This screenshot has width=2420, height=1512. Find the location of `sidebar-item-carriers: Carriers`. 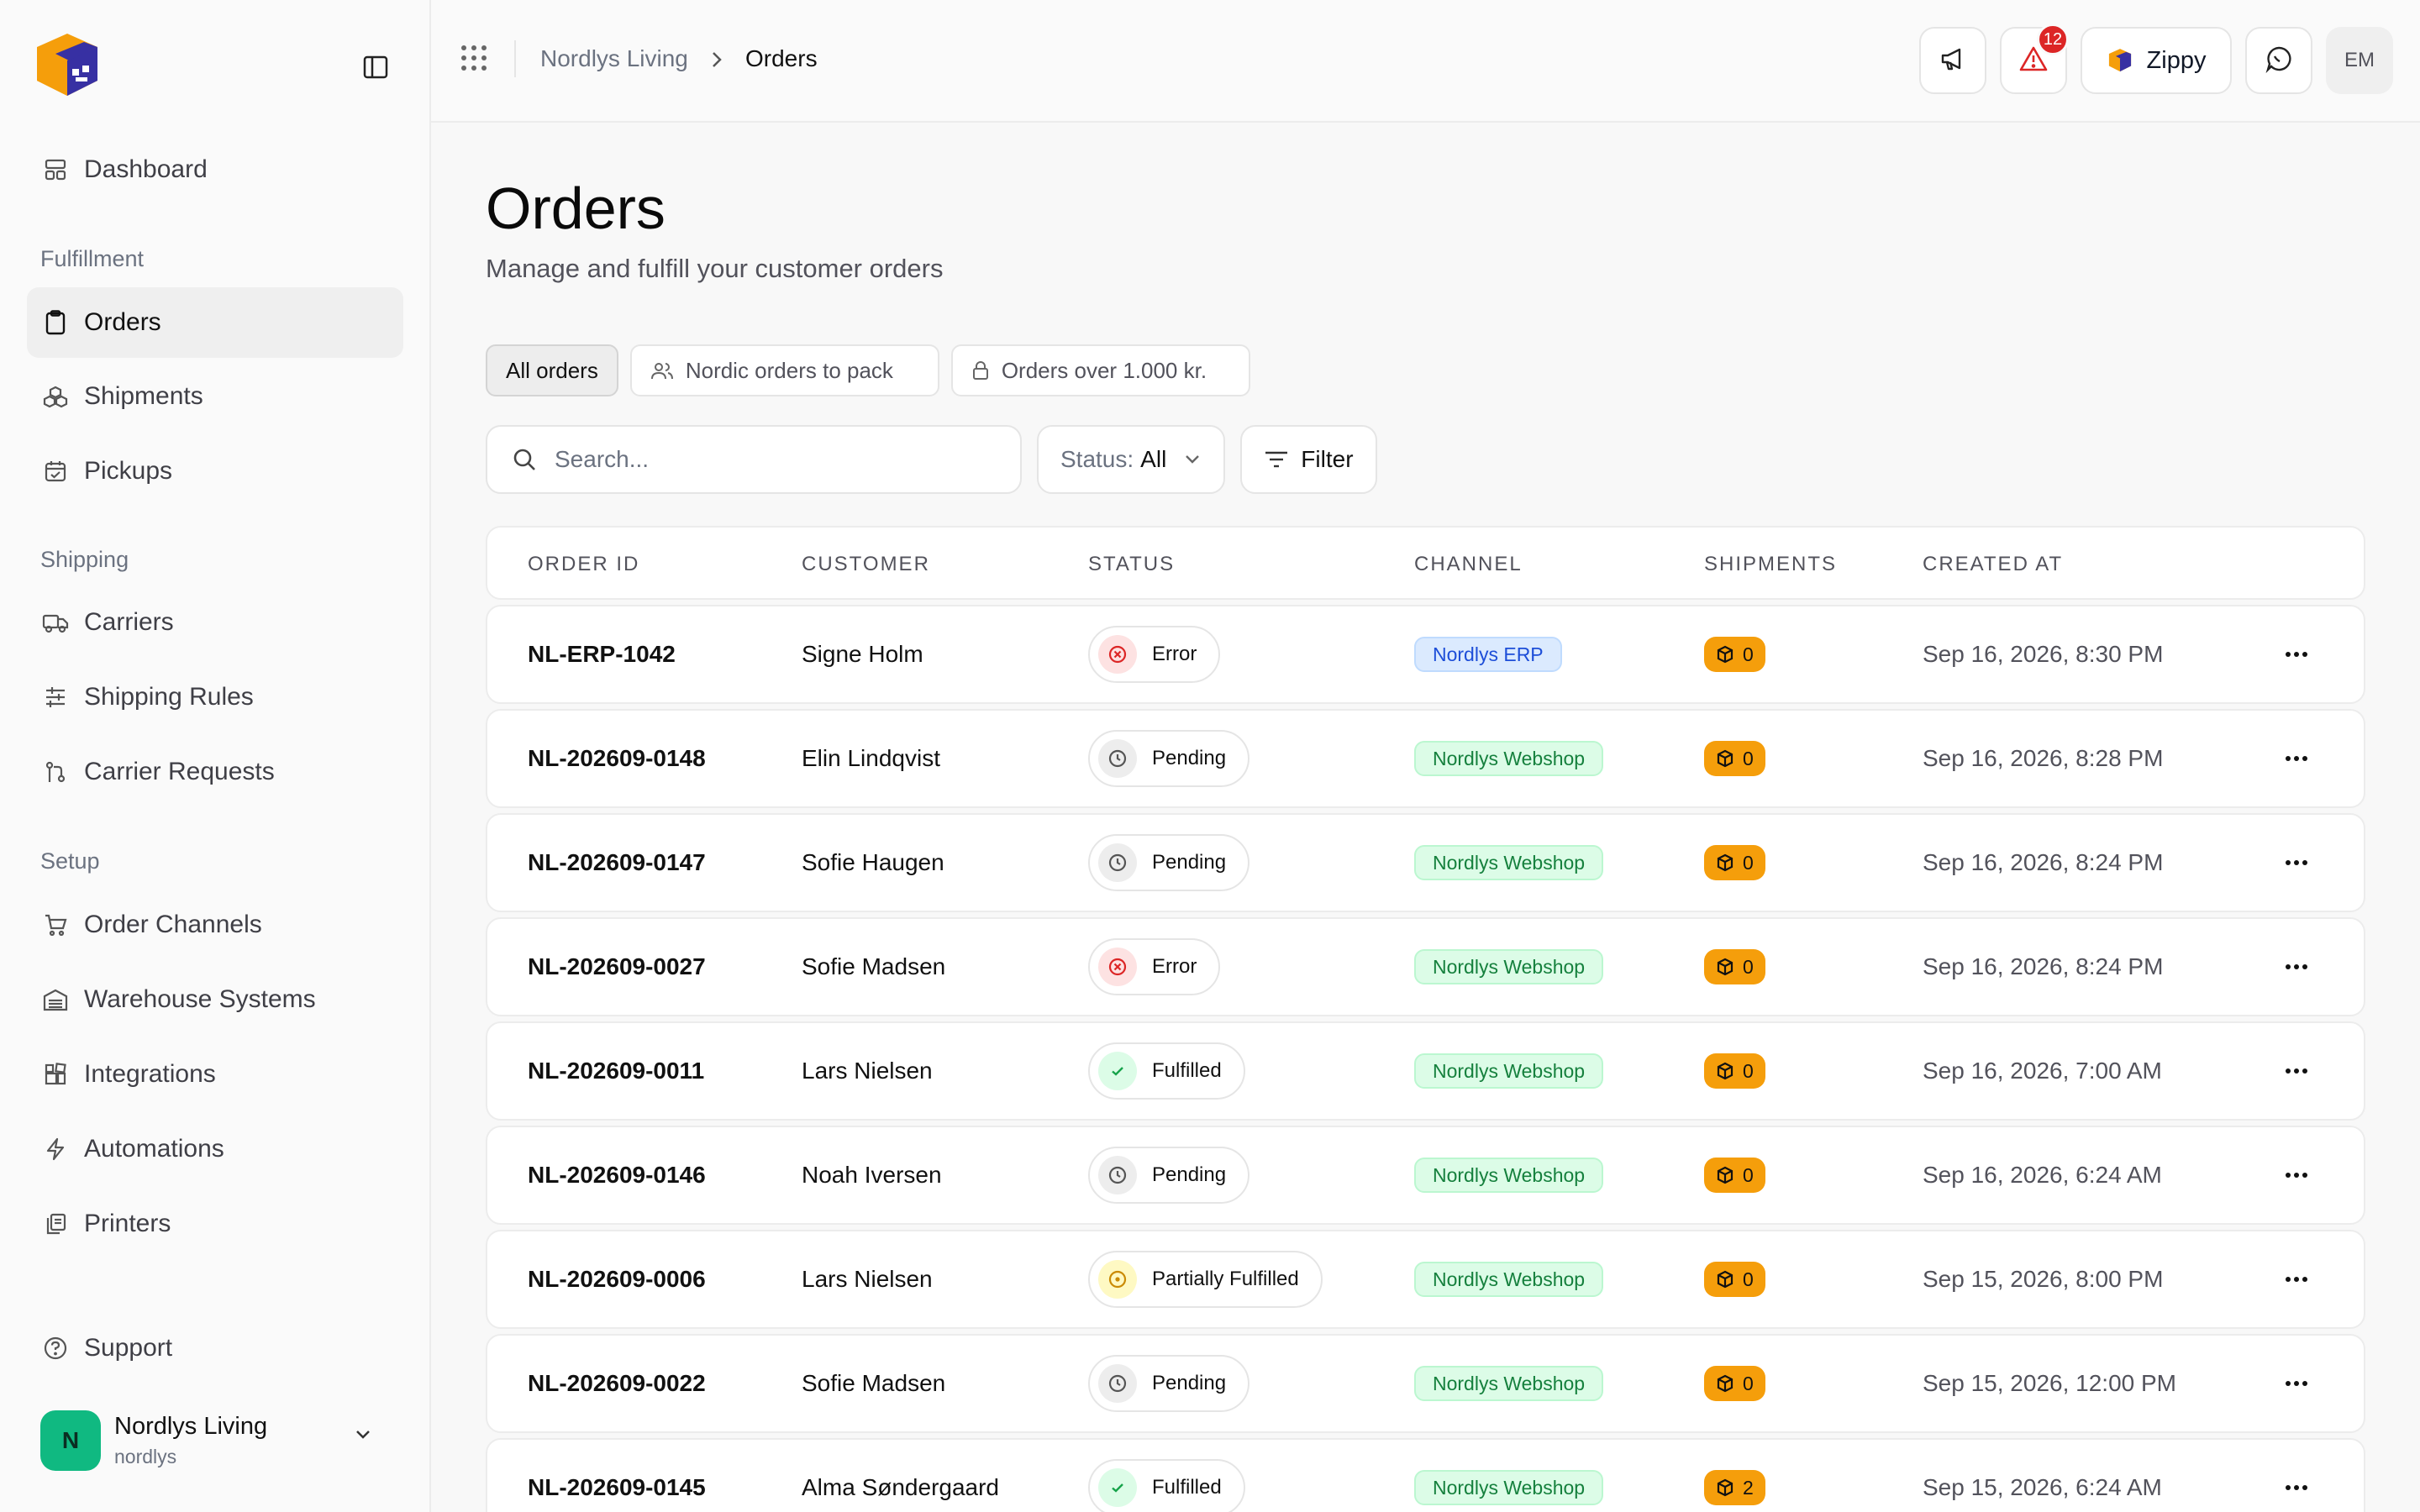

sidebar-item-carriers: Carriers is located at coordinates (215, 622).